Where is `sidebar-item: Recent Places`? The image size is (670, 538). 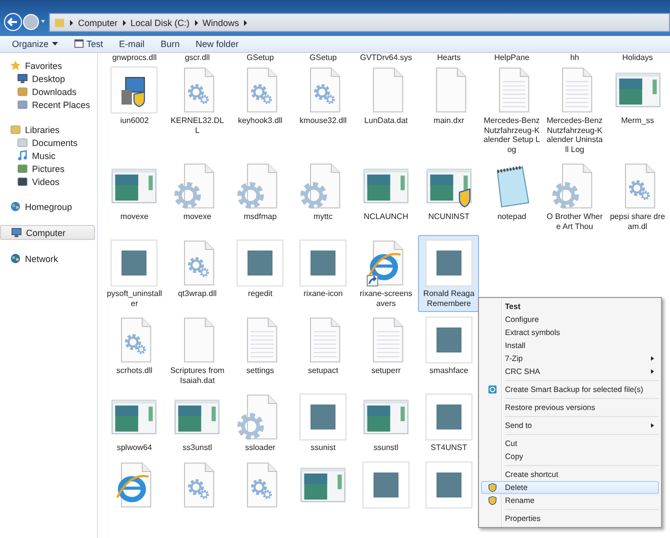
sidebar-item: Recent Places is located at coordinates (47, 104).